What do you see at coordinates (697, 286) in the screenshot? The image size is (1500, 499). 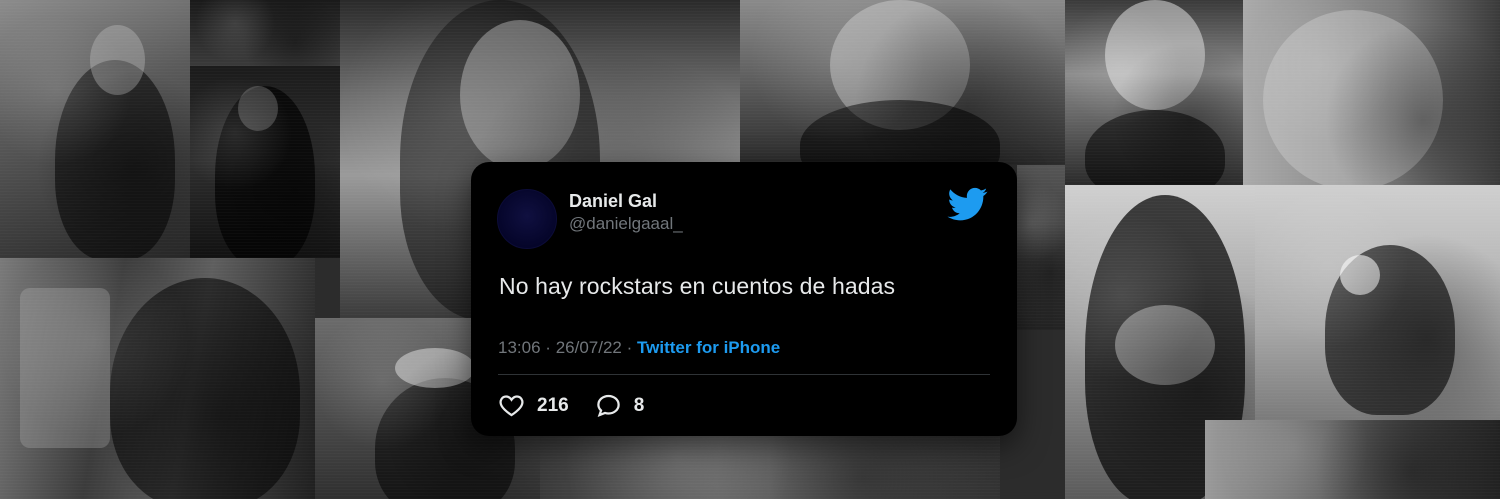 I see `tweet-text: No hay rockstars en cuentos de hadas` at bounding box center [697, 286].